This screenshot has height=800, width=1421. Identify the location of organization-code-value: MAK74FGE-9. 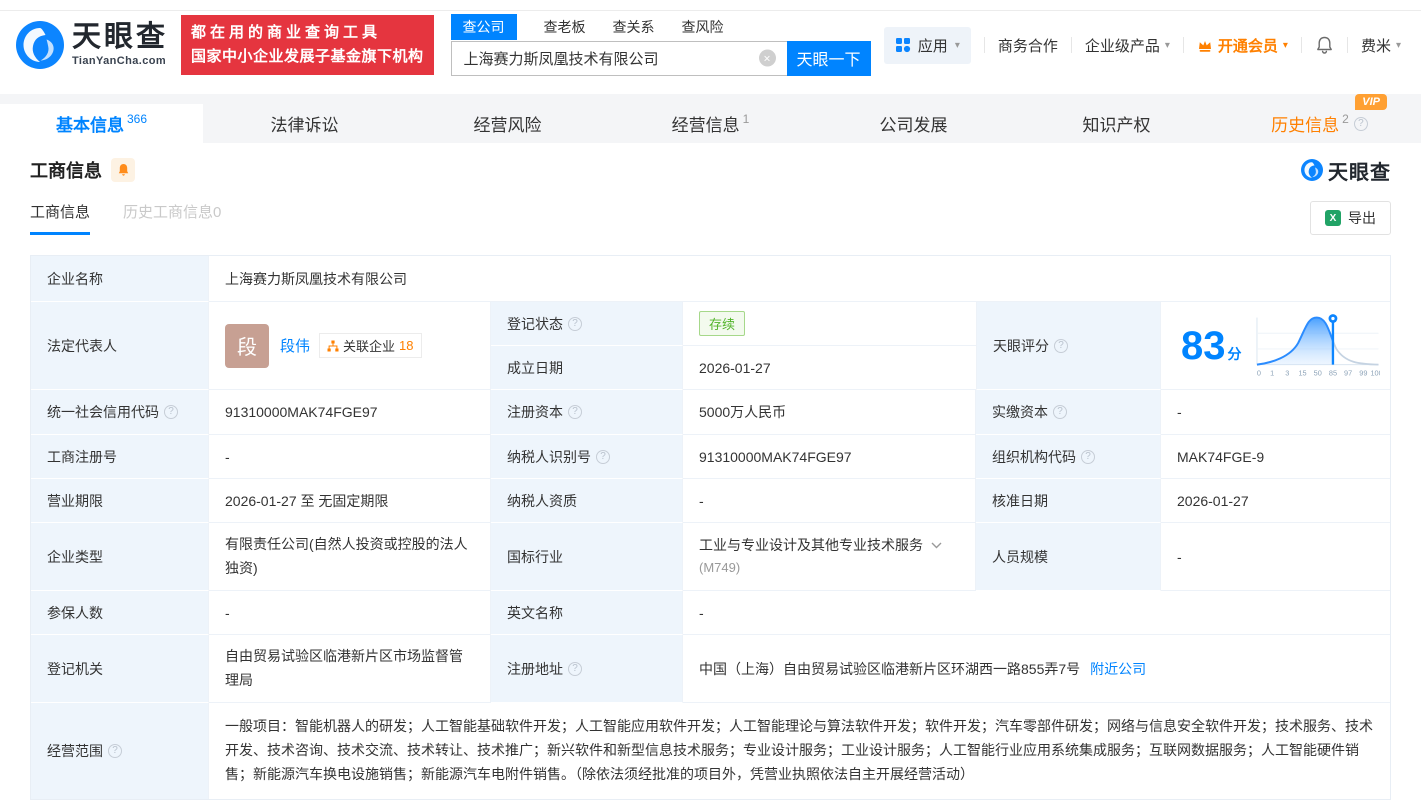
(1275, 457).